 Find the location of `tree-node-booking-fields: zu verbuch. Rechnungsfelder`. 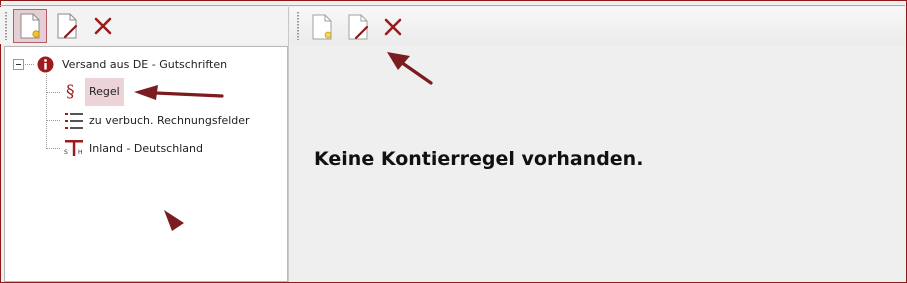

tree-node-booking-fields: zu verbuch. Rechnungsfelder is located at coordinates (169, 121).